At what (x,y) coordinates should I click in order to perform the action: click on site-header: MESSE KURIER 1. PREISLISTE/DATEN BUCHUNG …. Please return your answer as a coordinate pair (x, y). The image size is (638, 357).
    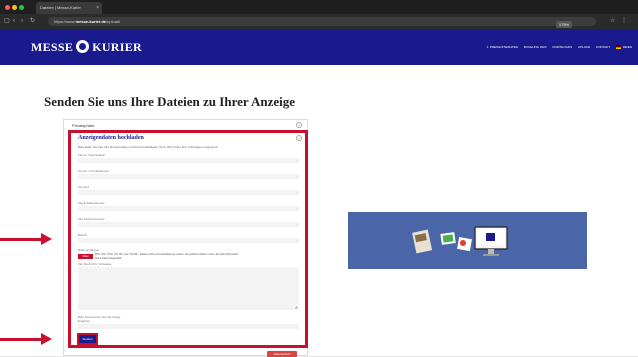
    Looking at the image, I should click on (319, 47).